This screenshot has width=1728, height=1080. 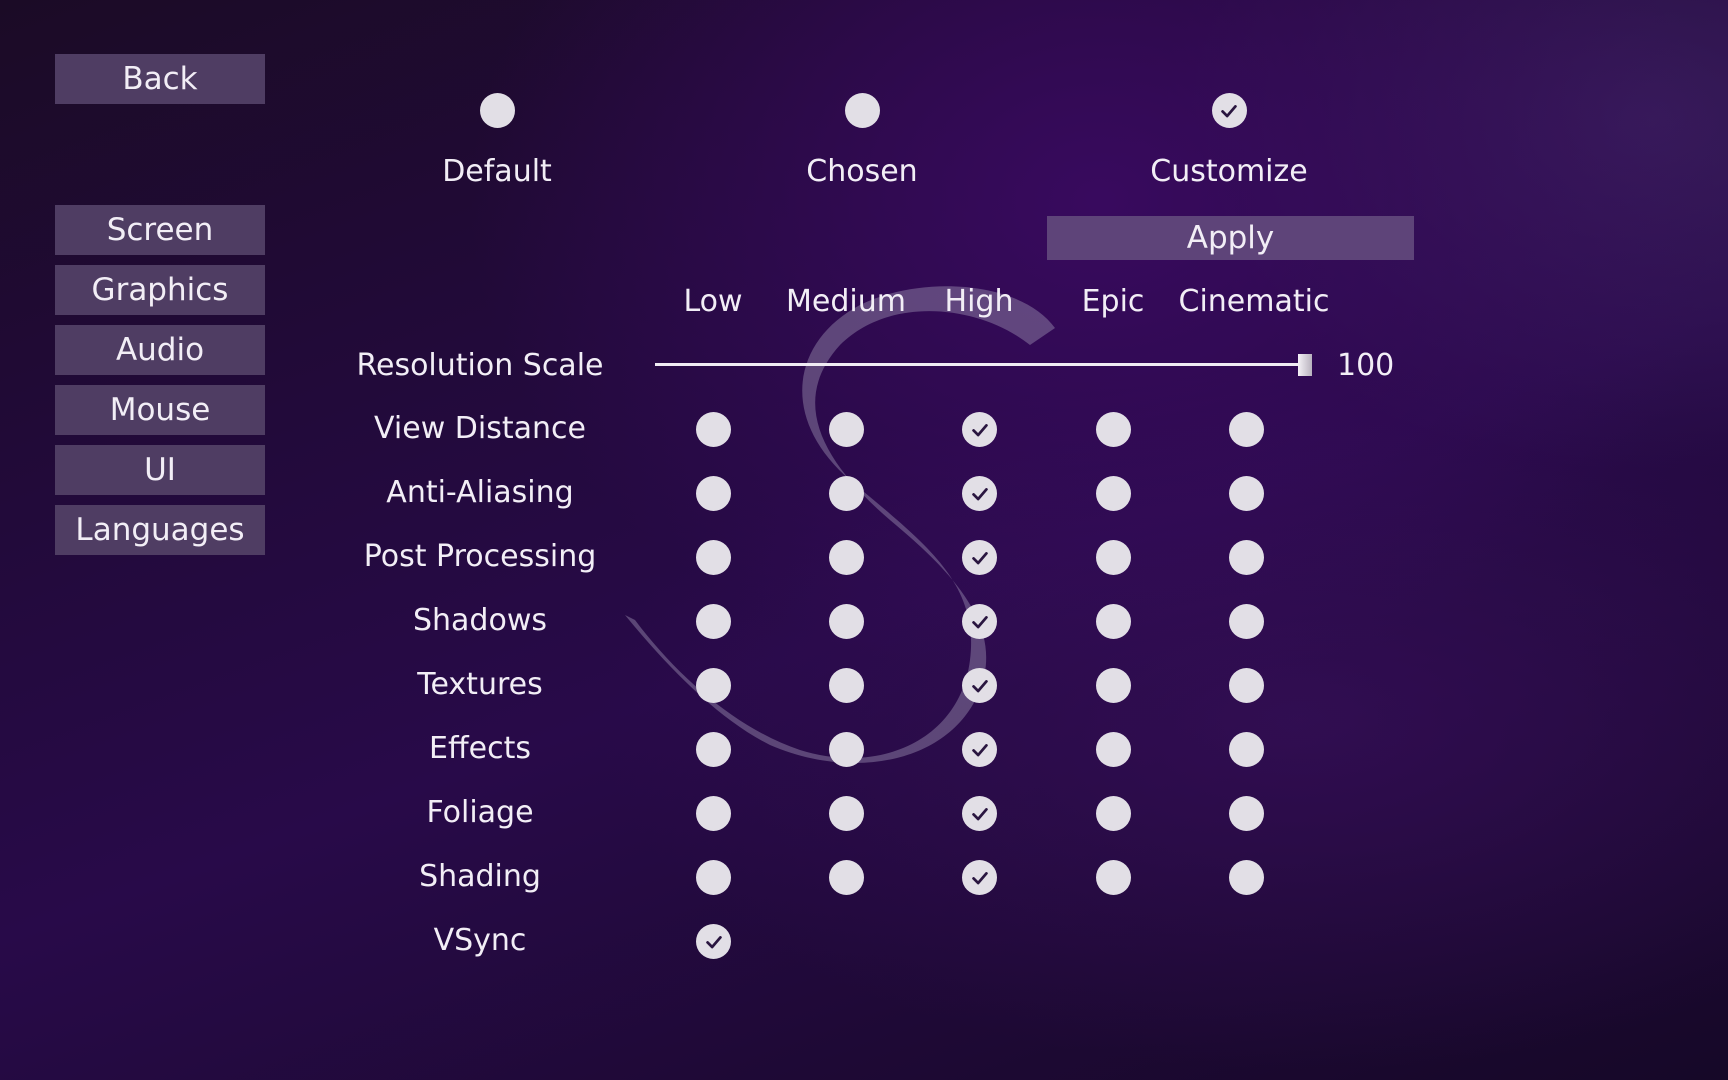 I want to click on post-processing-cinematic-radio, so click(x=1246, y=557).